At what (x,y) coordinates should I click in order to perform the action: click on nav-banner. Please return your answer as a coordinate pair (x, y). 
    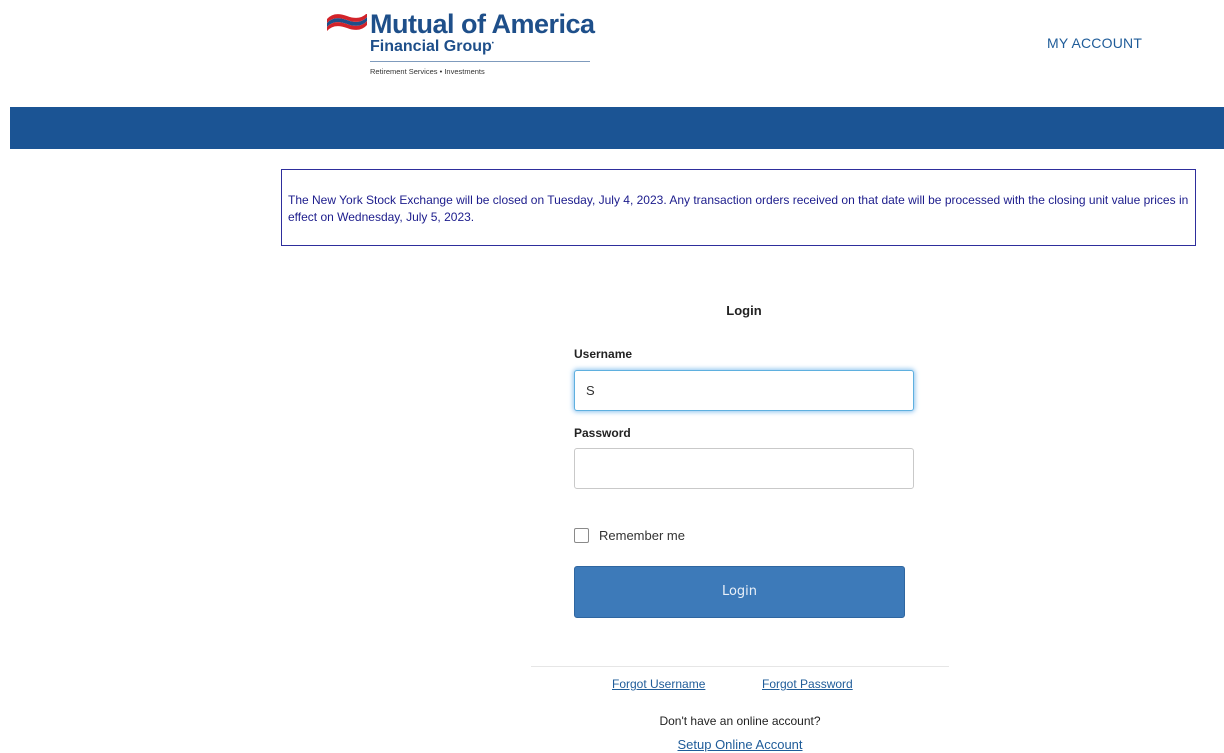
    Looking at the image, I should click on (617, 128).